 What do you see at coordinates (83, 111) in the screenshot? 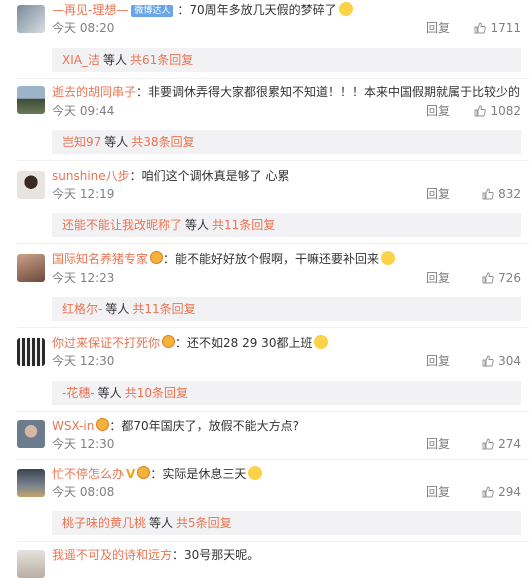
I see `comment-time: 今天 09:44` at bounding box center [83, 111].